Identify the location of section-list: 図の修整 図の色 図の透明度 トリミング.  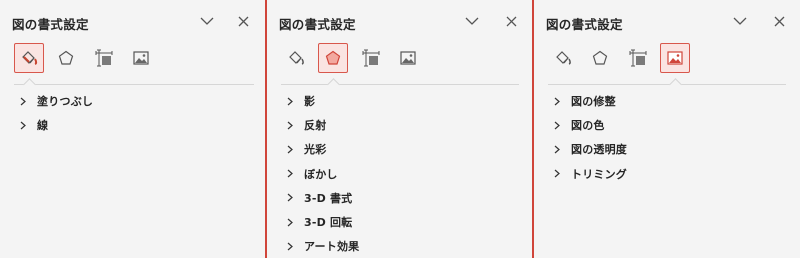
(590, 137).